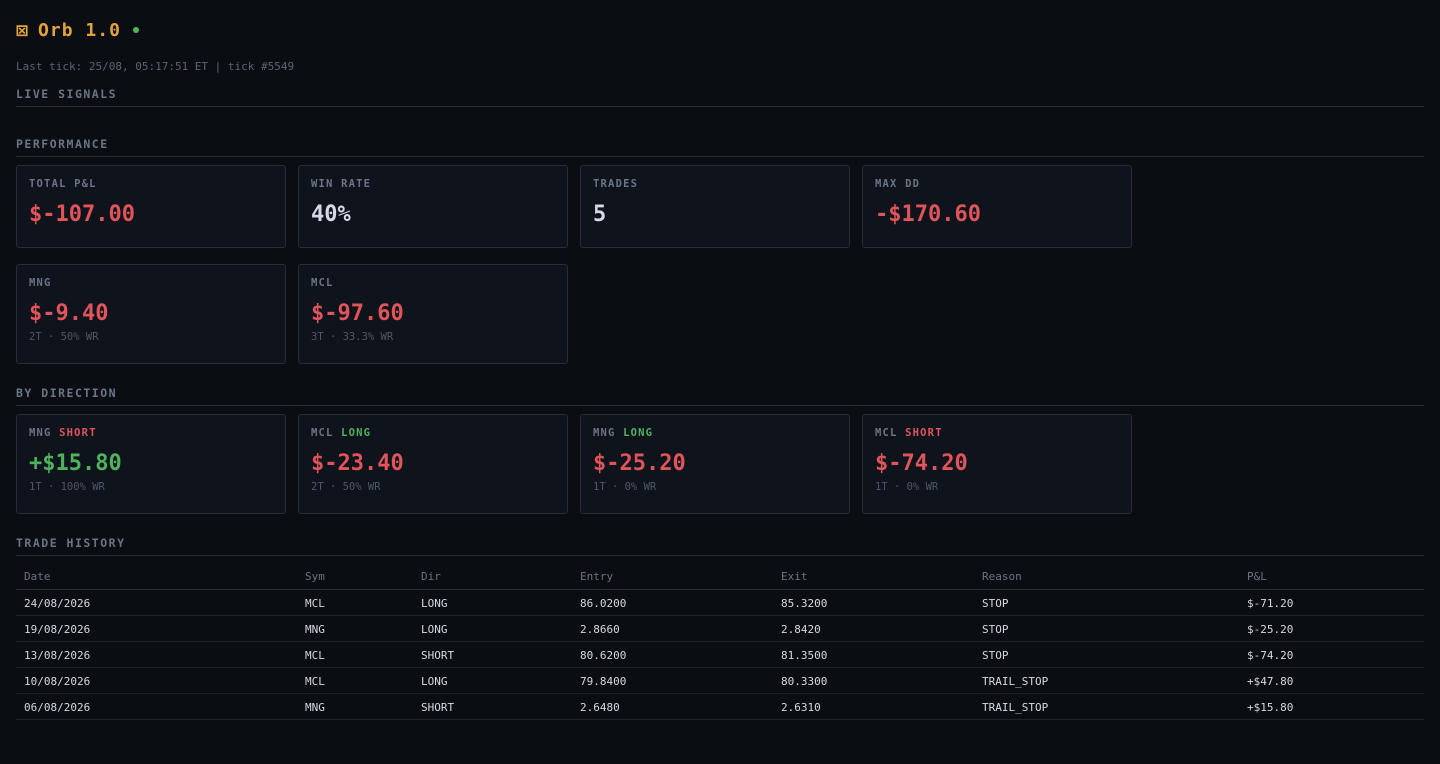 Image resolution: width=1440 pixels, height=764 pixels. What do you see at coordinates (720, 30) in the screenshot?
I see `app-header: ⊠ Orb 1.0` at bounding box center [720, 30].